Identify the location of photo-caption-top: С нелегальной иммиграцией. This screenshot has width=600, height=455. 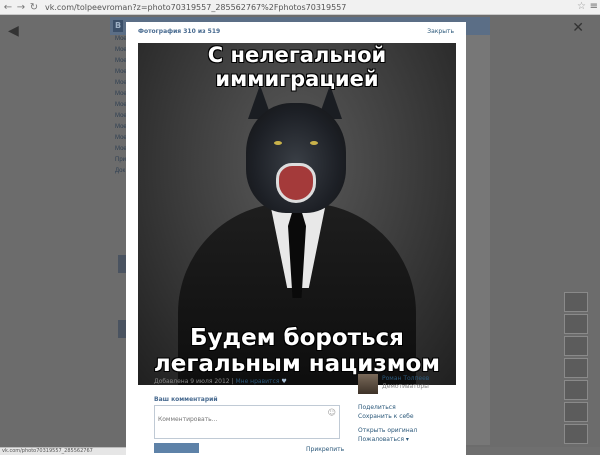
(297, 67).